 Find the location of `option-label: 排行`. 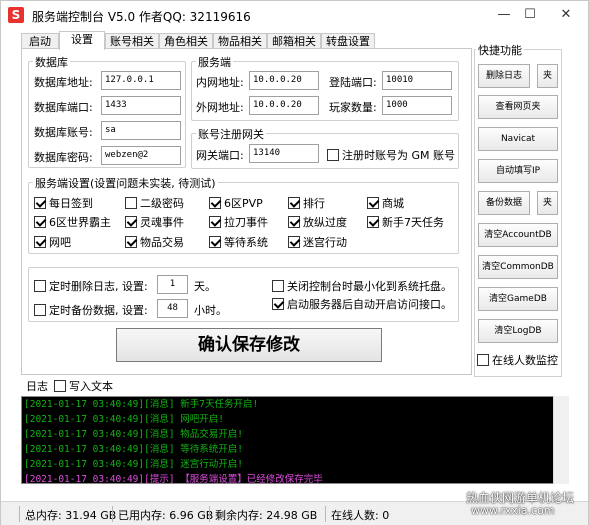

option-label: 排行 is located at coordinates (314, 203).